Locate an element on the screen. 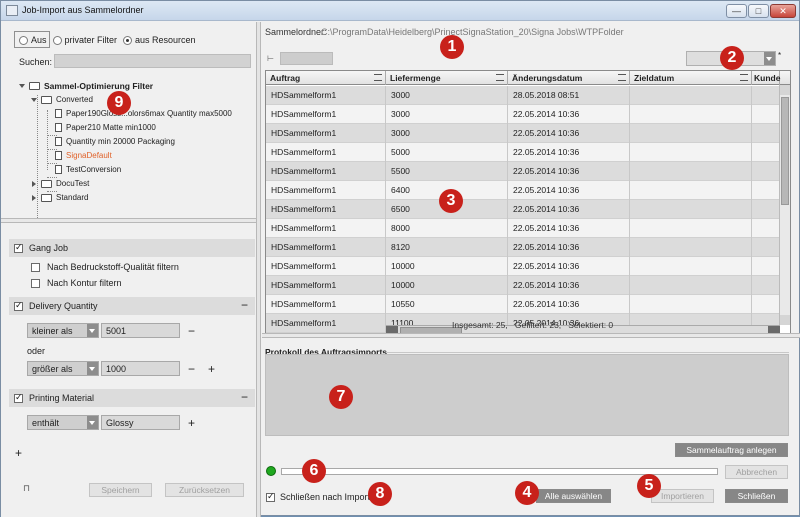  table-cell: 10550 is located at coordinates (447, 304).